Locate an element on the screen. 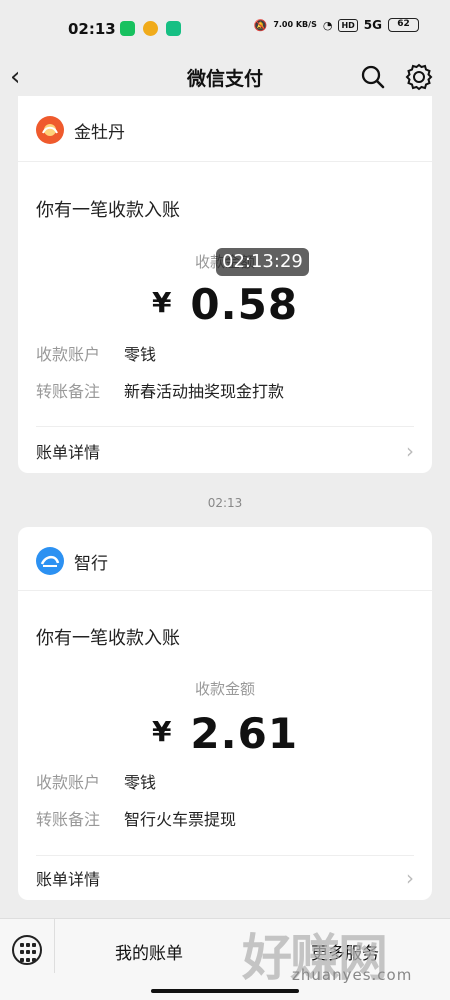  hd-badge: HD is located at coordinates (348, 25).